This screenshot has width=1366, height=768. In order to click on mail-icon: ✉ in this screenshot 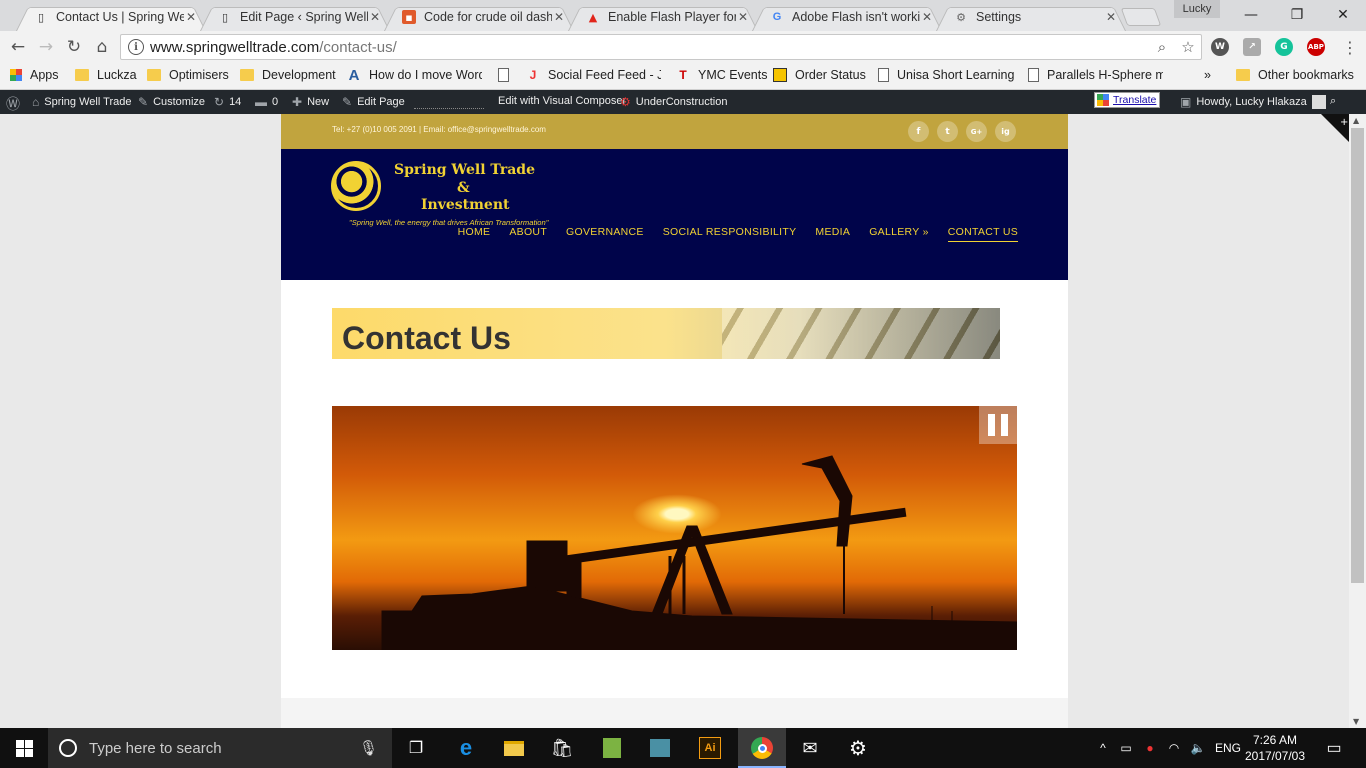, I will do `click(810, 748)`.